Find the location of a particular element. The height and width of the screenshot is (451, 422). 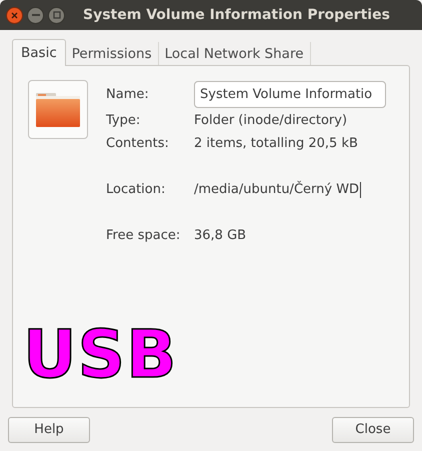

dialog-button: Close is located at coordinates (373, 430).